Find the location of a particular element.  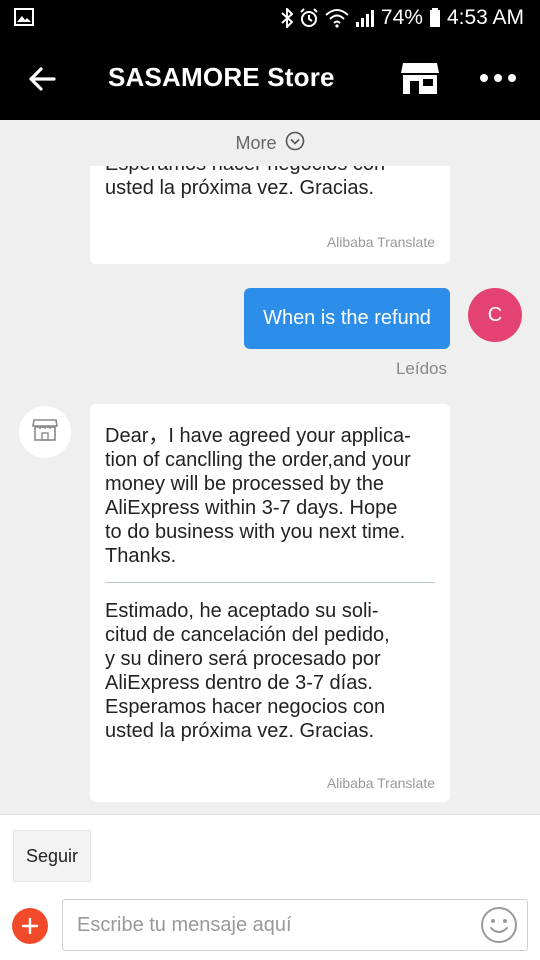

image-icon is located at coordinates (24, 19).